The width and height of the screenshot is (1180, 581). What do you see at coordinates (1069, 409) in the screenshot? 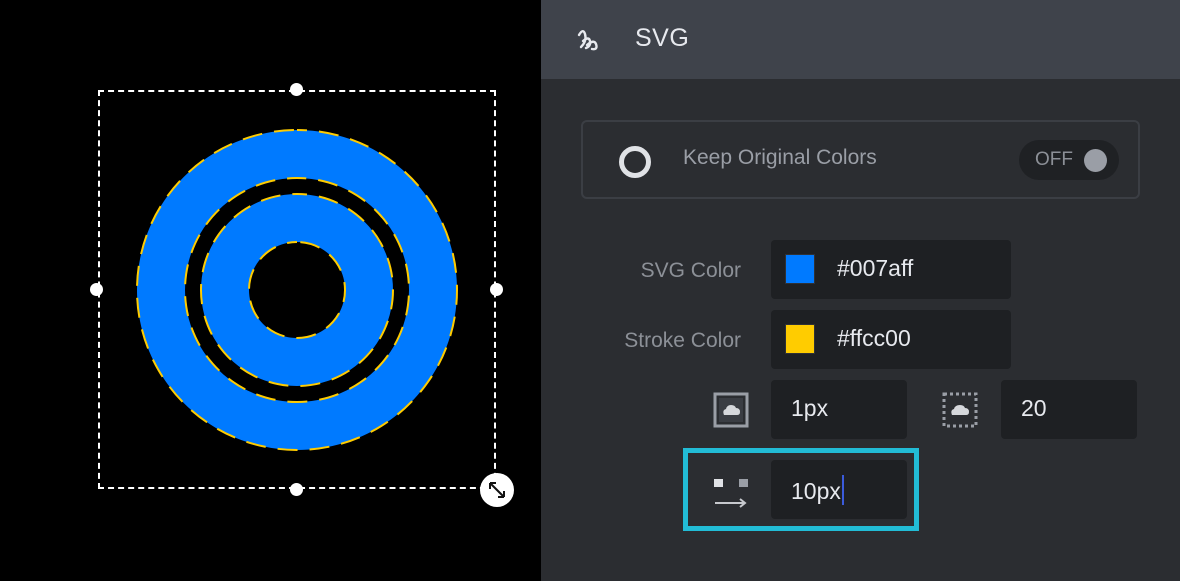
I see `stroke-dasharray-input: 20` at bounding box center [1069, 409].